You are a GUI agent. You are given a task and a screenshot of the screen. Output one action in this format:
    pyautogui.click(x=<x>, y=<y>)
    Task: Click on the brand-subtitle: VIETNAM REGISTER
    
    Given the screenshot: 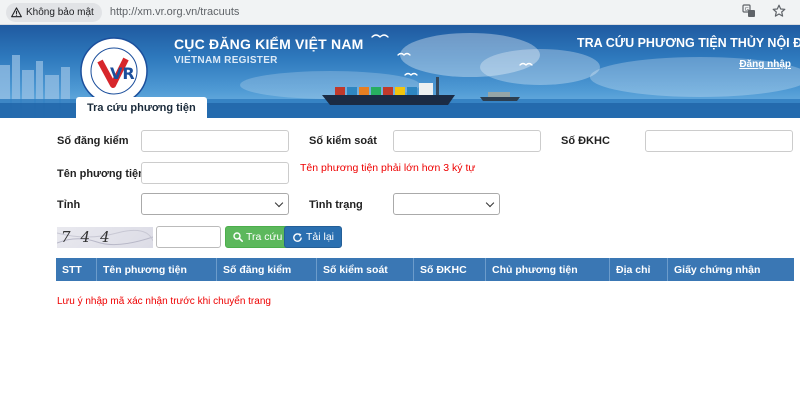 What is the action you would take?
    pyautogui.click(x=226, y=60)
    